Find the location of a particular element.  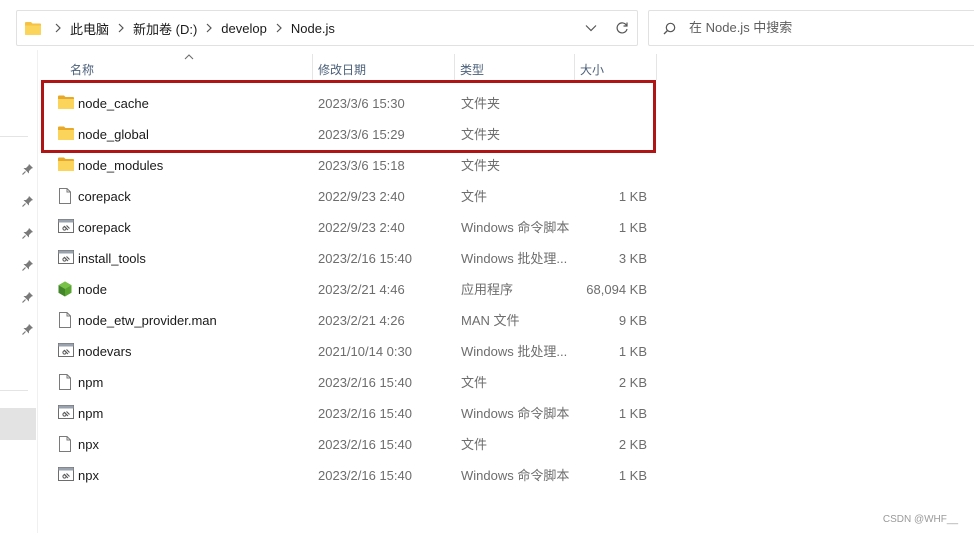

file-size: 9 KB is located at coordinates (632, 320).